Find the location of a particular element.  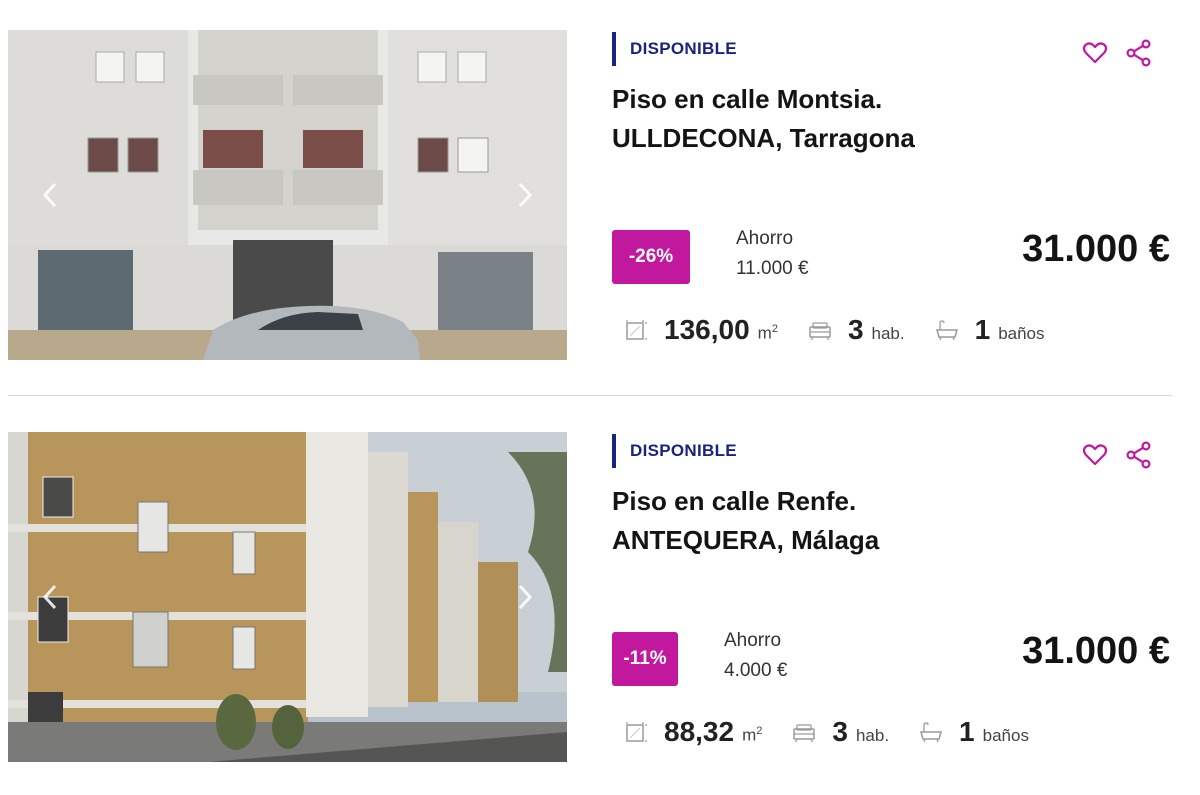

listing-title: Piso en calle Renfe. ANTEQUERA, Málaga is located at coordinates (892, 521).